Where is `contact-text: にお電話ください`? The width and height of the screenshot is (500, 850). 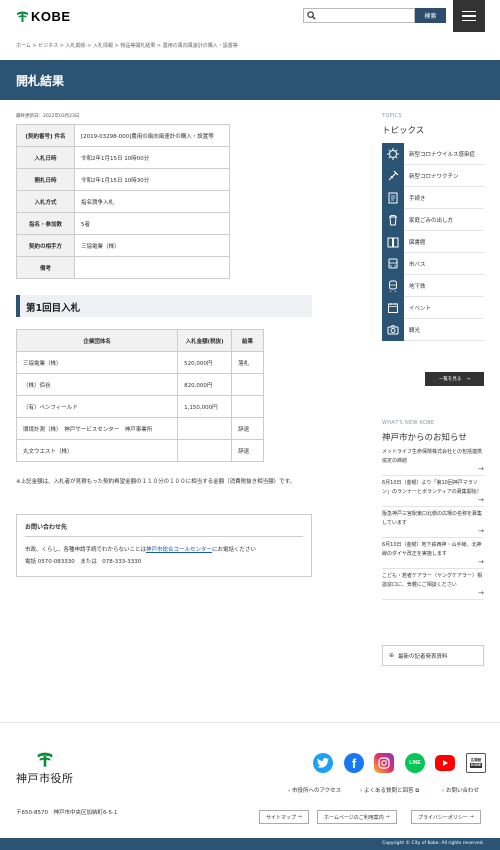 contact-text: にお電話ください is located at coordinates (234, 550).